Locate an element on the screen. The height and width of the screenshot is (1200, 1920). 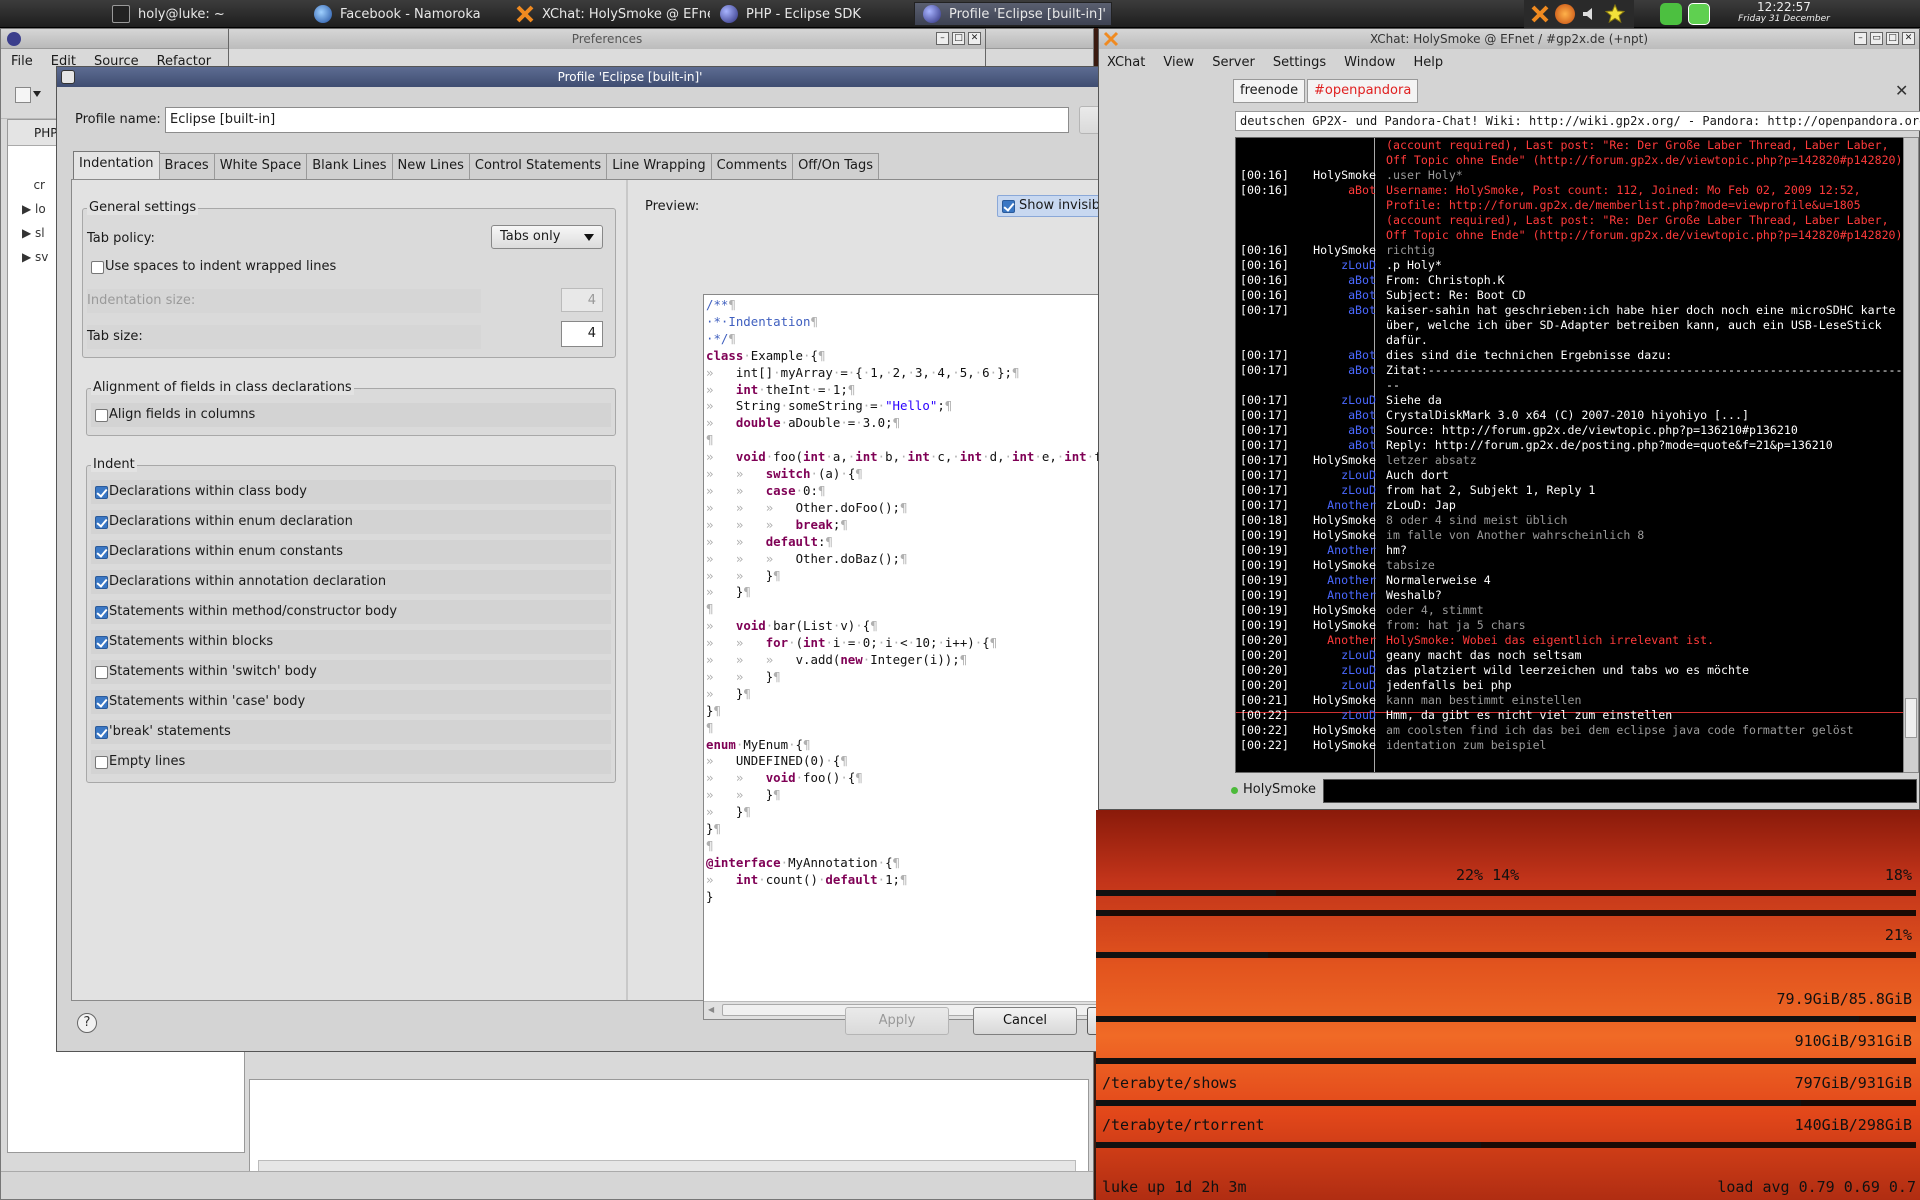
menu-xchat: XChat is located at coordinates (1126, 62).